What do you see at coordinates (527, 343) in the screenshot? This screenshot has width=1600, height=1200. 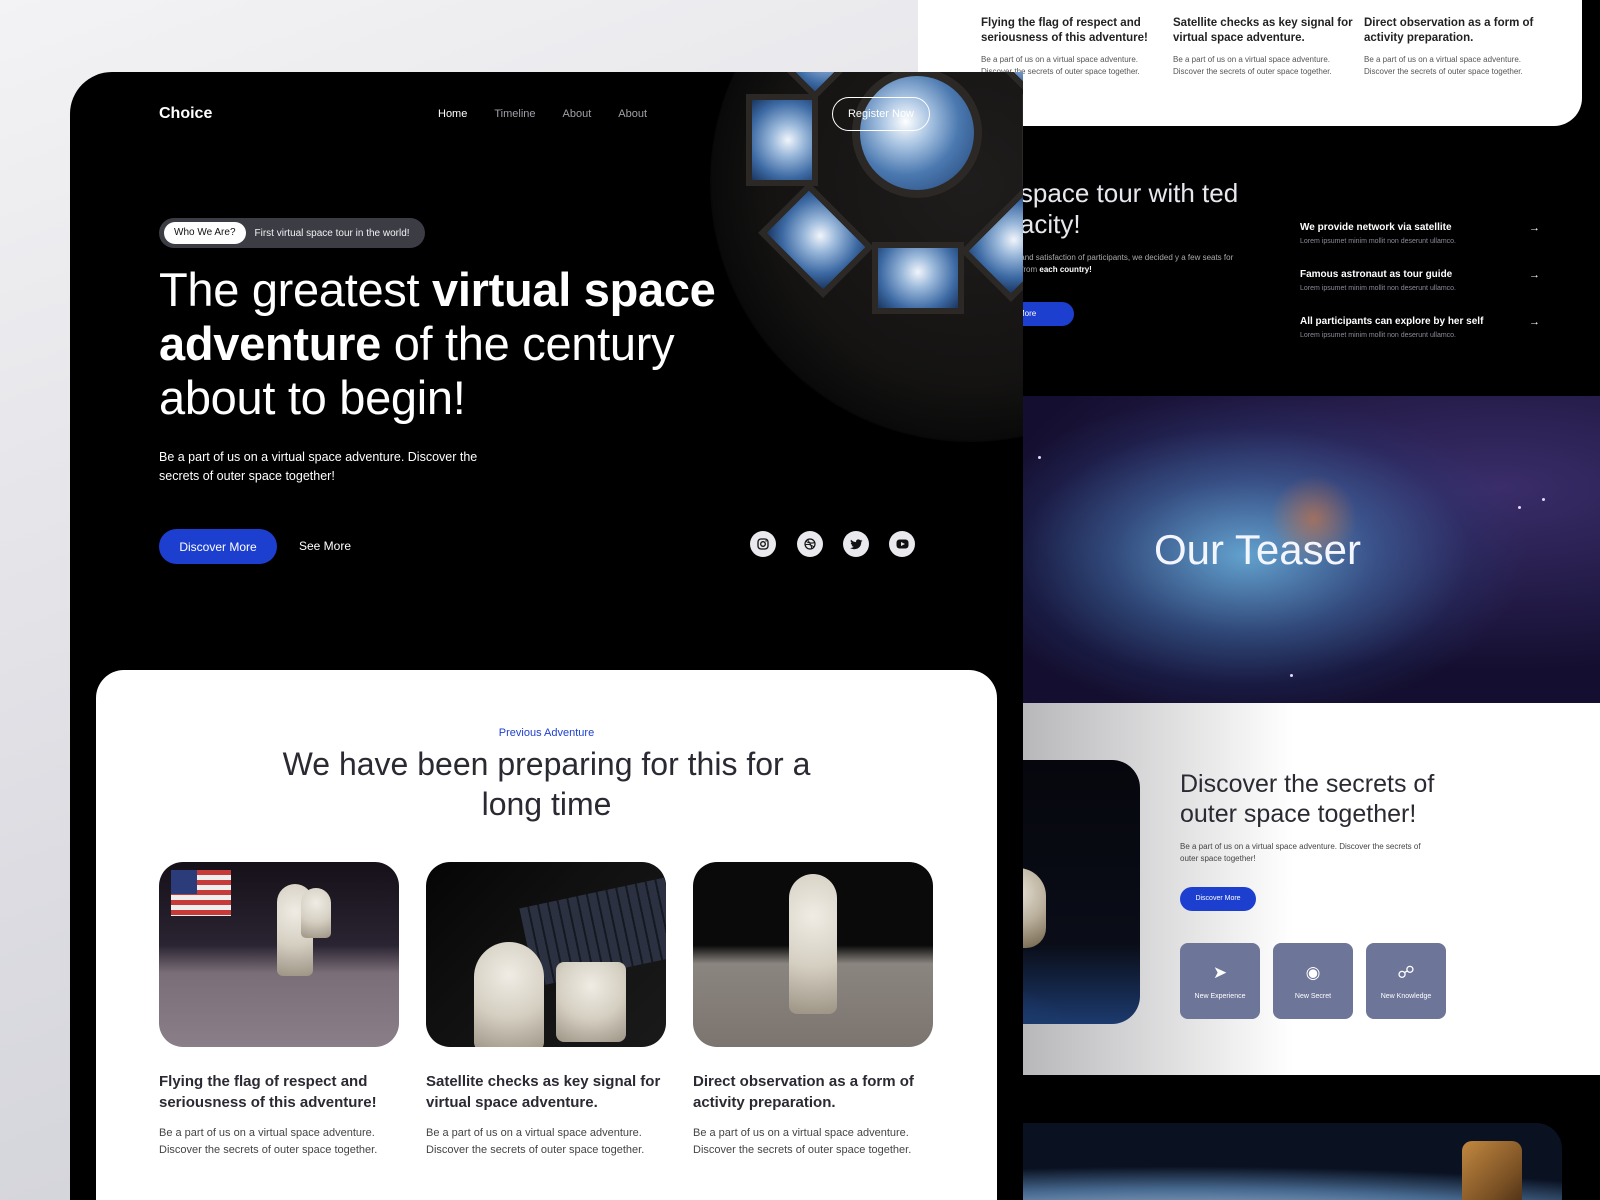 I see `headline-part: of the century` at bounding box center [527, 343].